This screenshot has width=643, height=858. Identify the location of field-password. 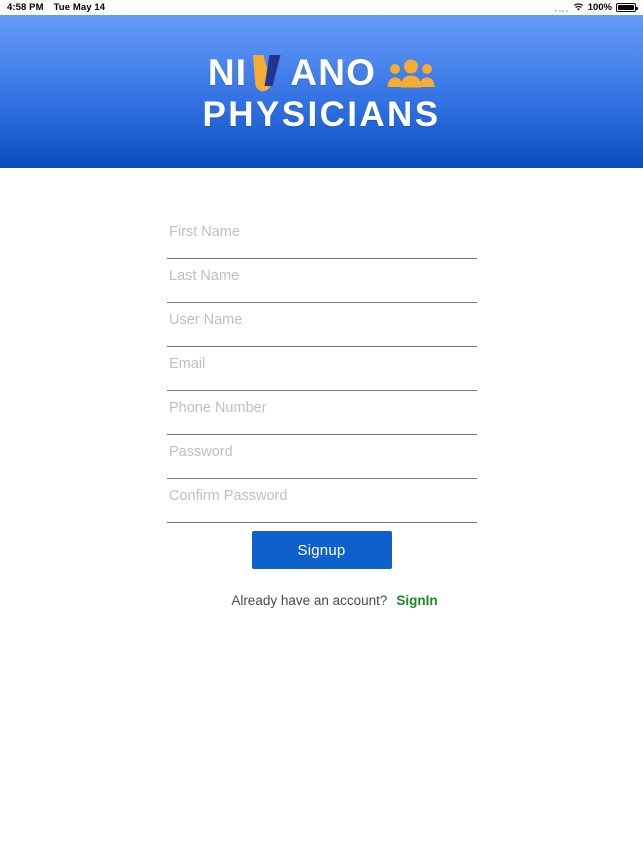
(322, 457).